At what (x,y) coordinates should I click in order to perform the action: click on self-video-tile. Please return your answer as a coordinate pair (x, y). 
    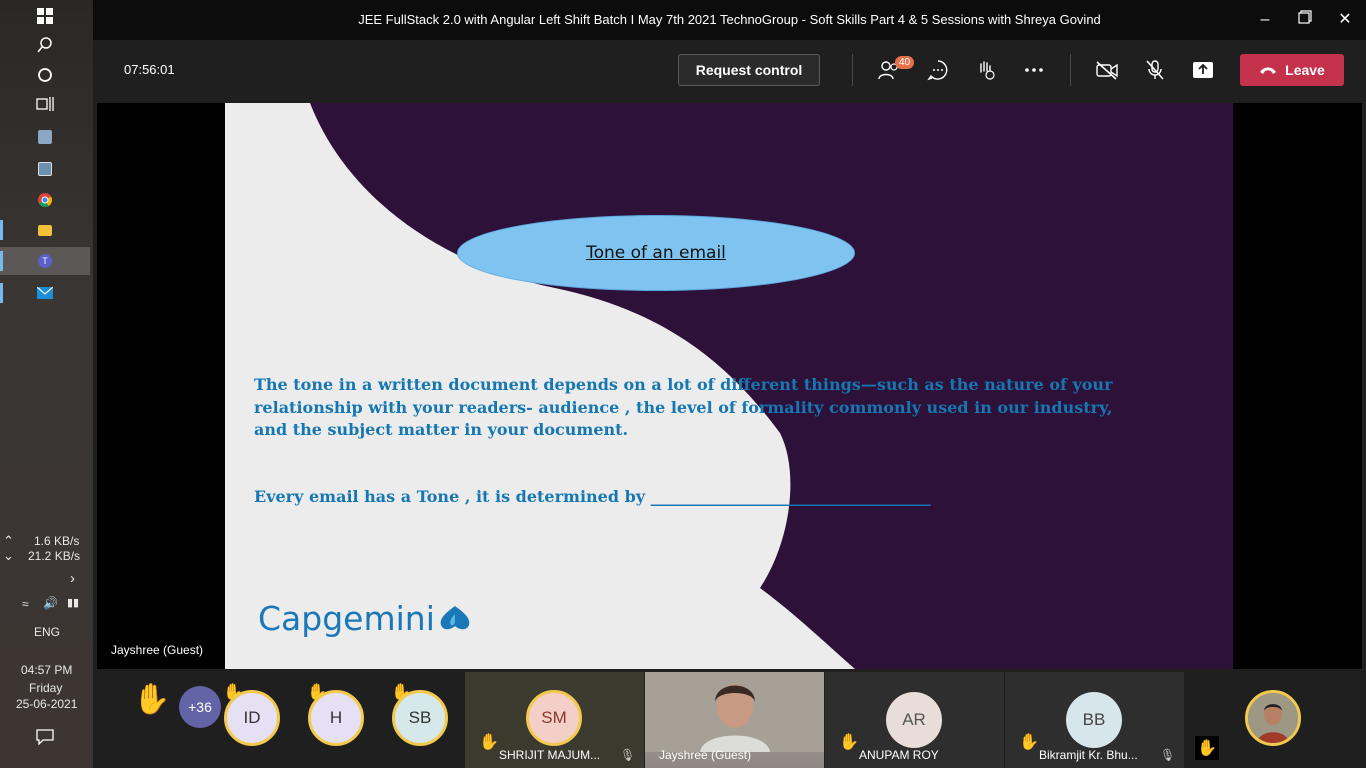
    Looking at the image, I should click on (1278, 720).